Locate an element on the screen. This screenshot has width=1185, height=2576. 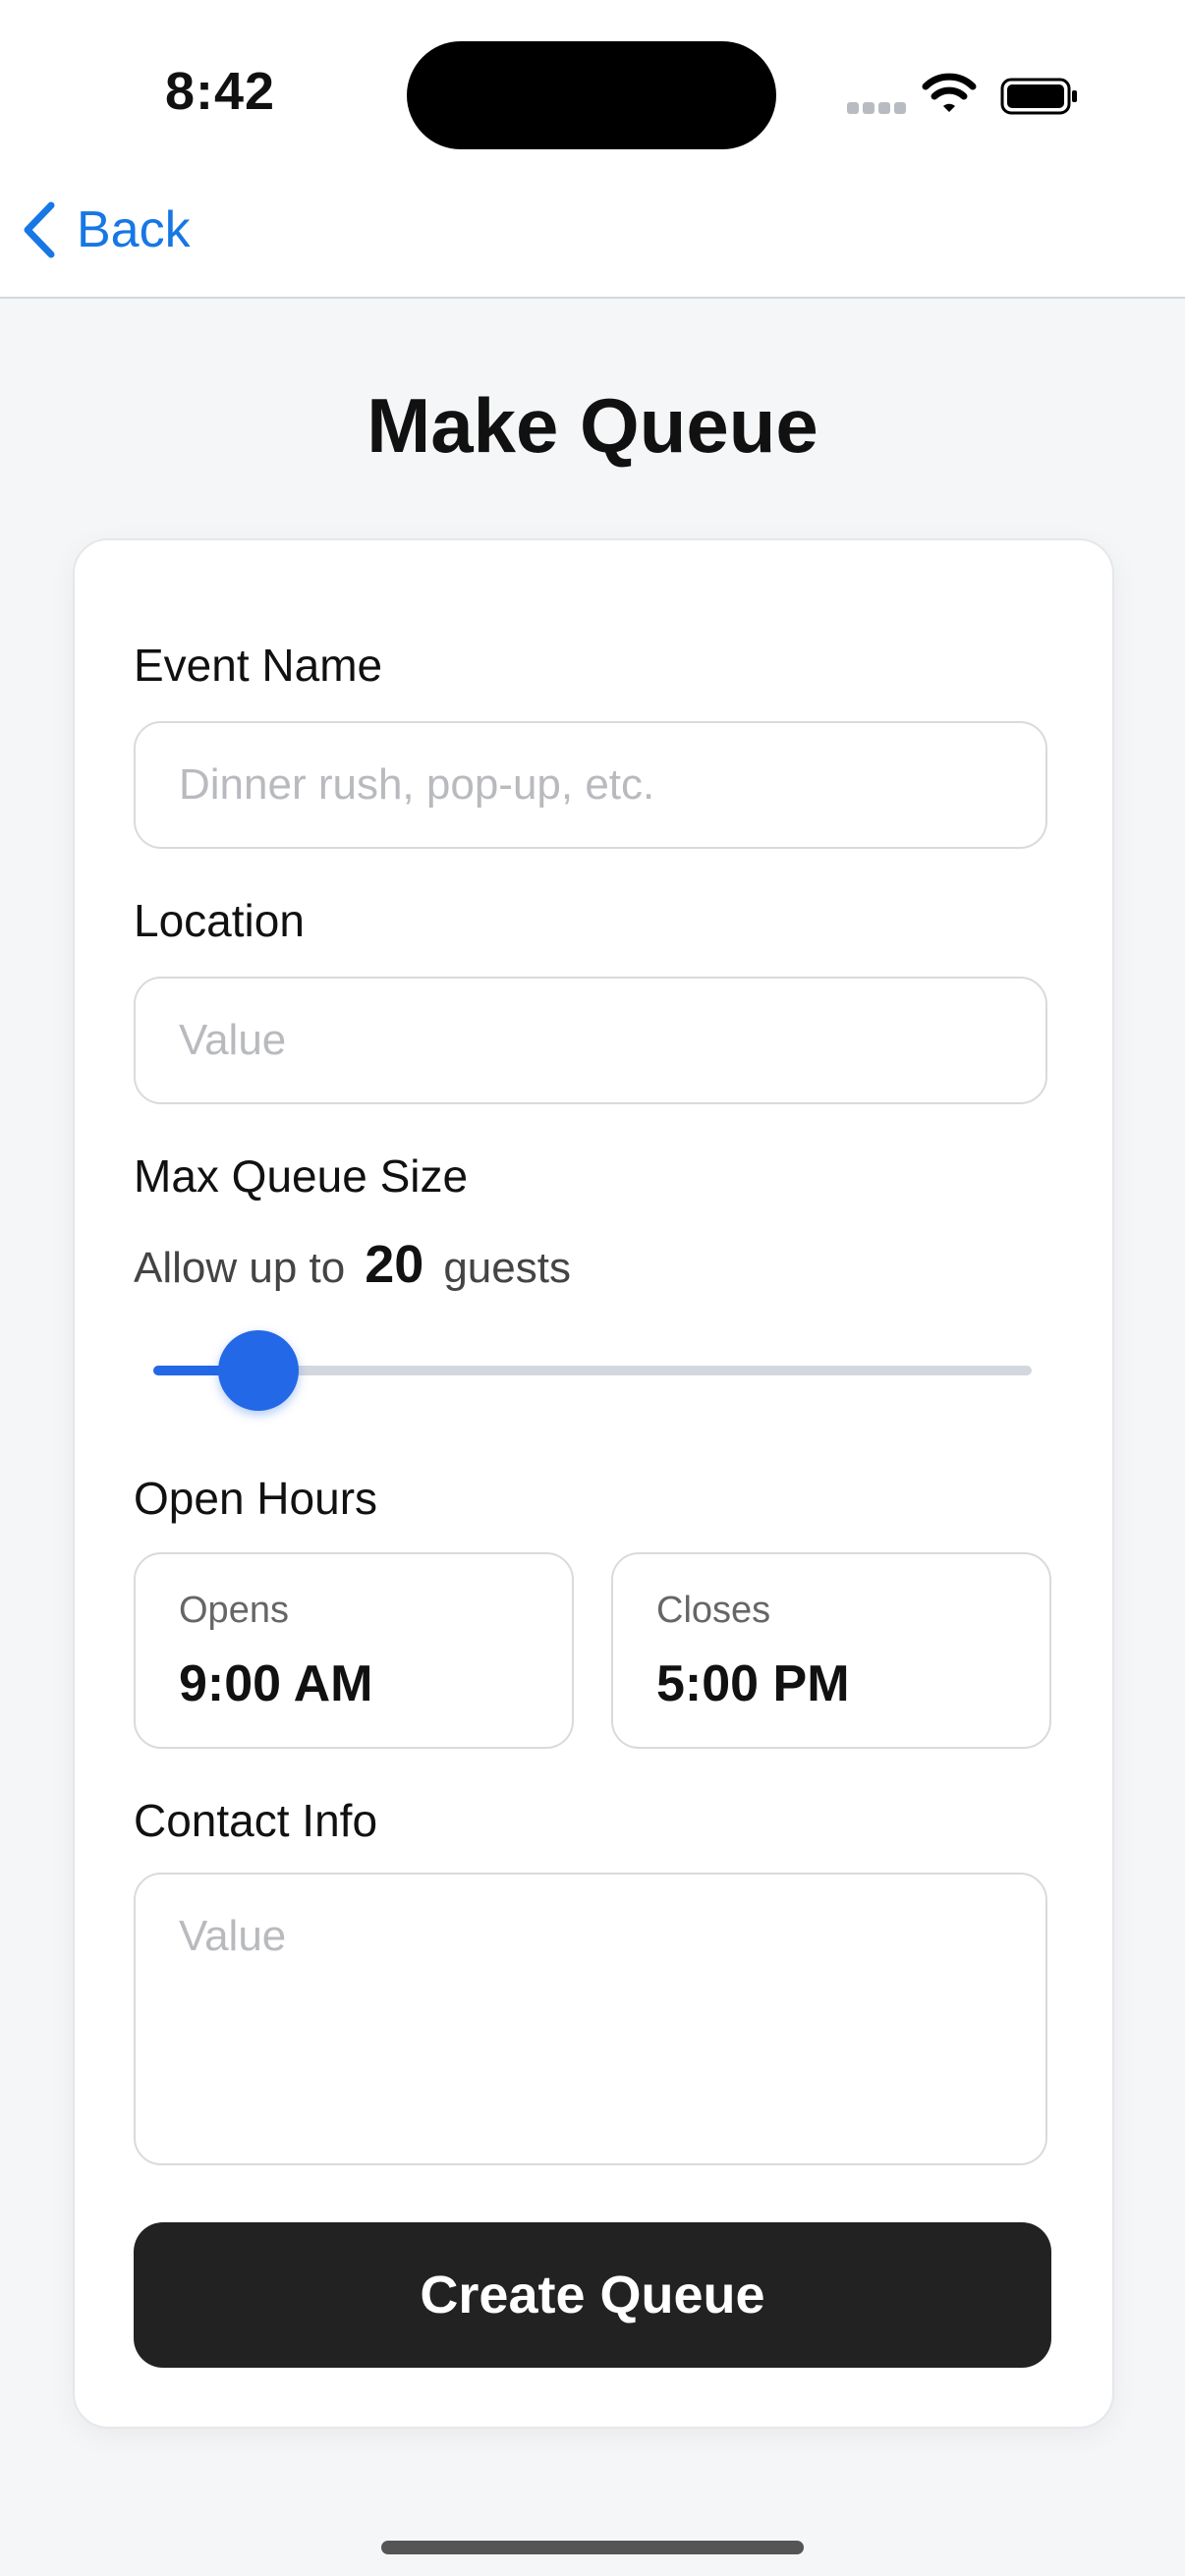
open-hours-label: Open Hours is located at coordinates (256, 1498).